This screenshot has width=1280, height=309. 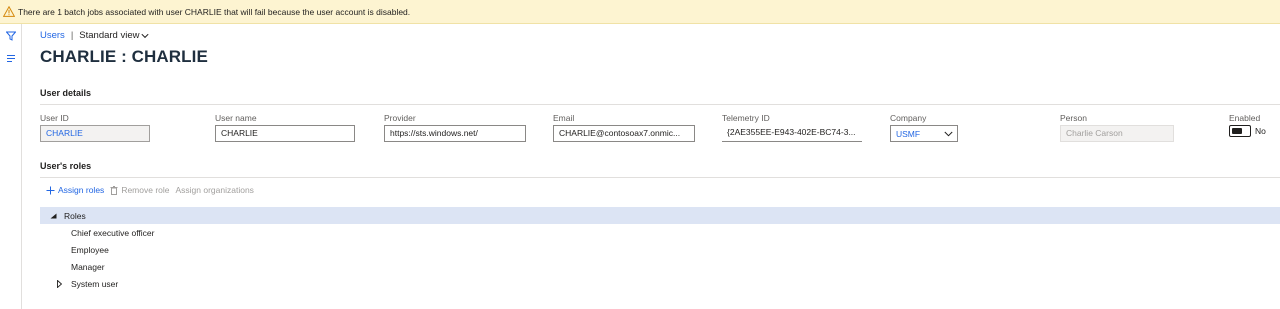 What do you see at coordinates (215, 190) in the screenshot?
I see `assign-organizations-button: Assign organizations` at bounding box center [215, 190].